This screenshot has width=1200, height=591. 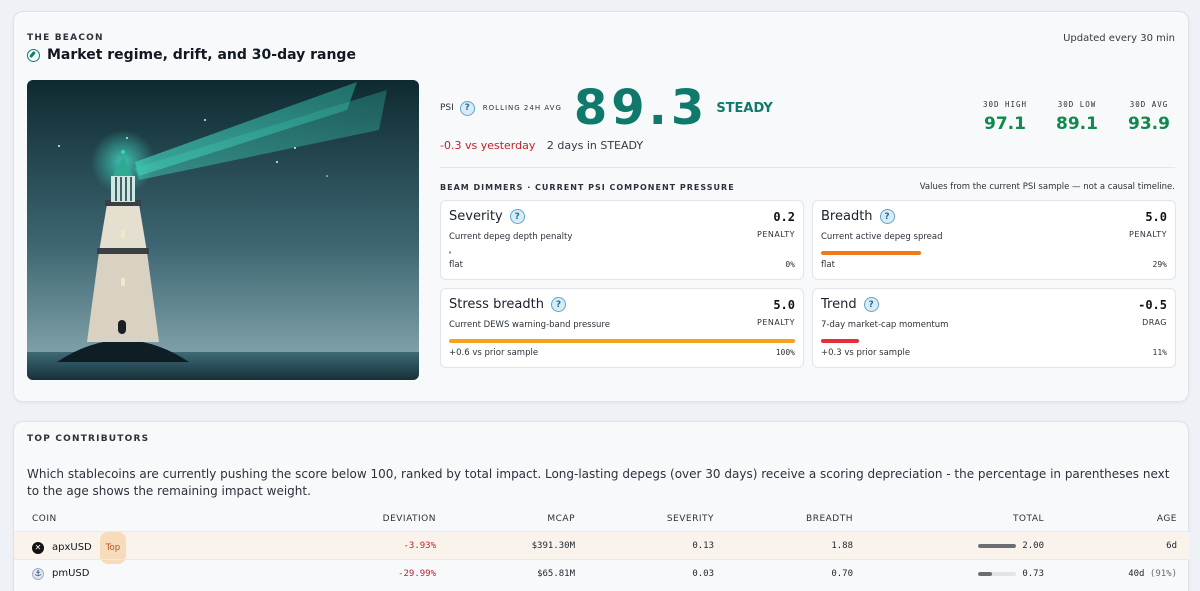 I want to click on compass-icon, so click(x=33, y=55).